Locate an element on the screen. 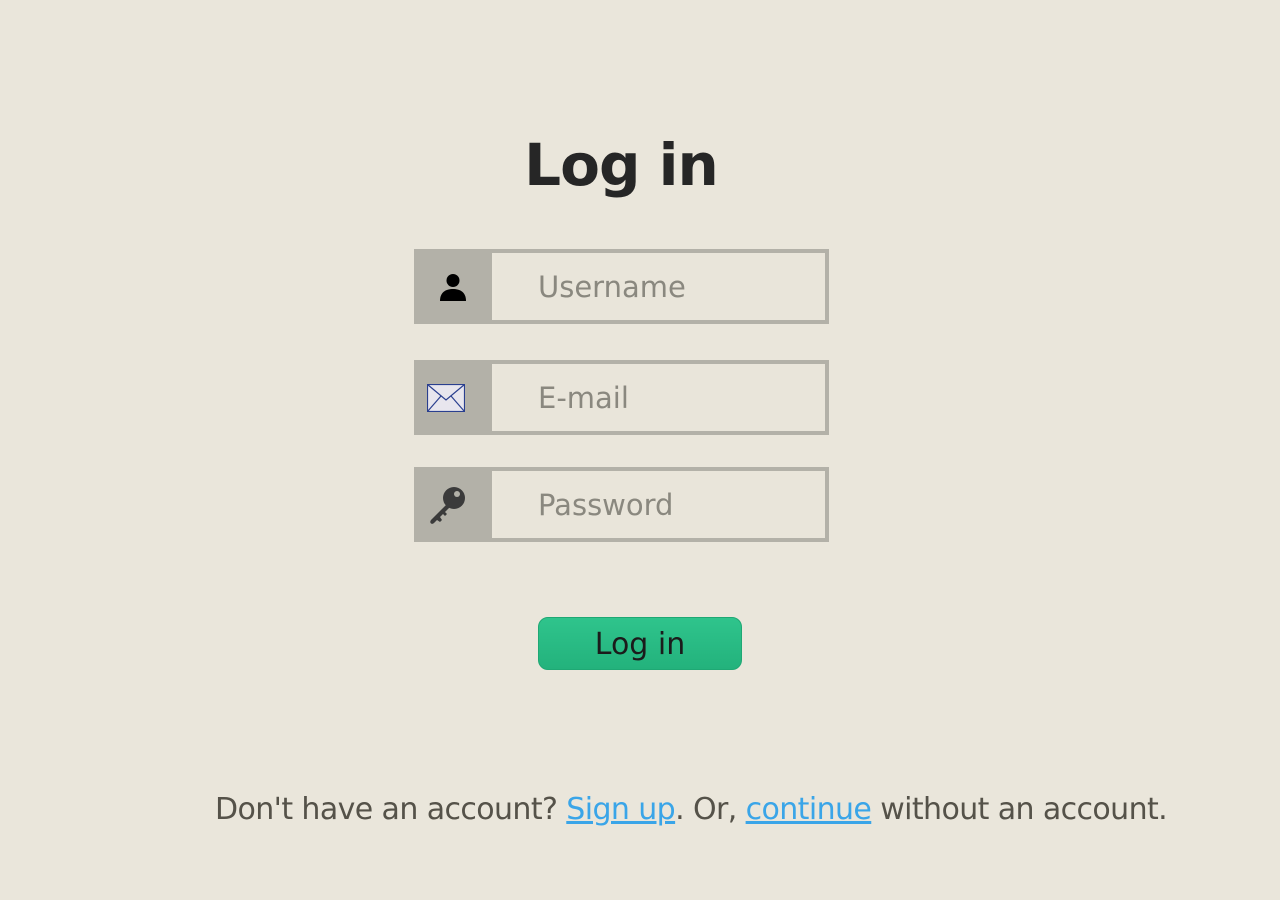 The height and width of the screenshot is (900, 1280). envelope-icon is located at coordinates (453, 397).